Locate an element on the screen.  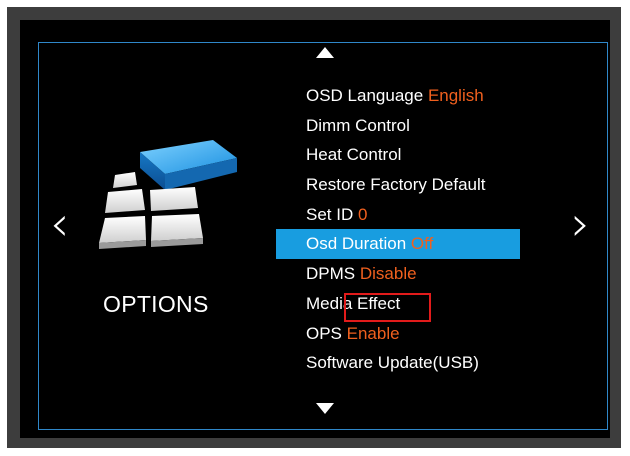
menu-item-osd-language: OSD Language English is located at coordinates (398, 96).